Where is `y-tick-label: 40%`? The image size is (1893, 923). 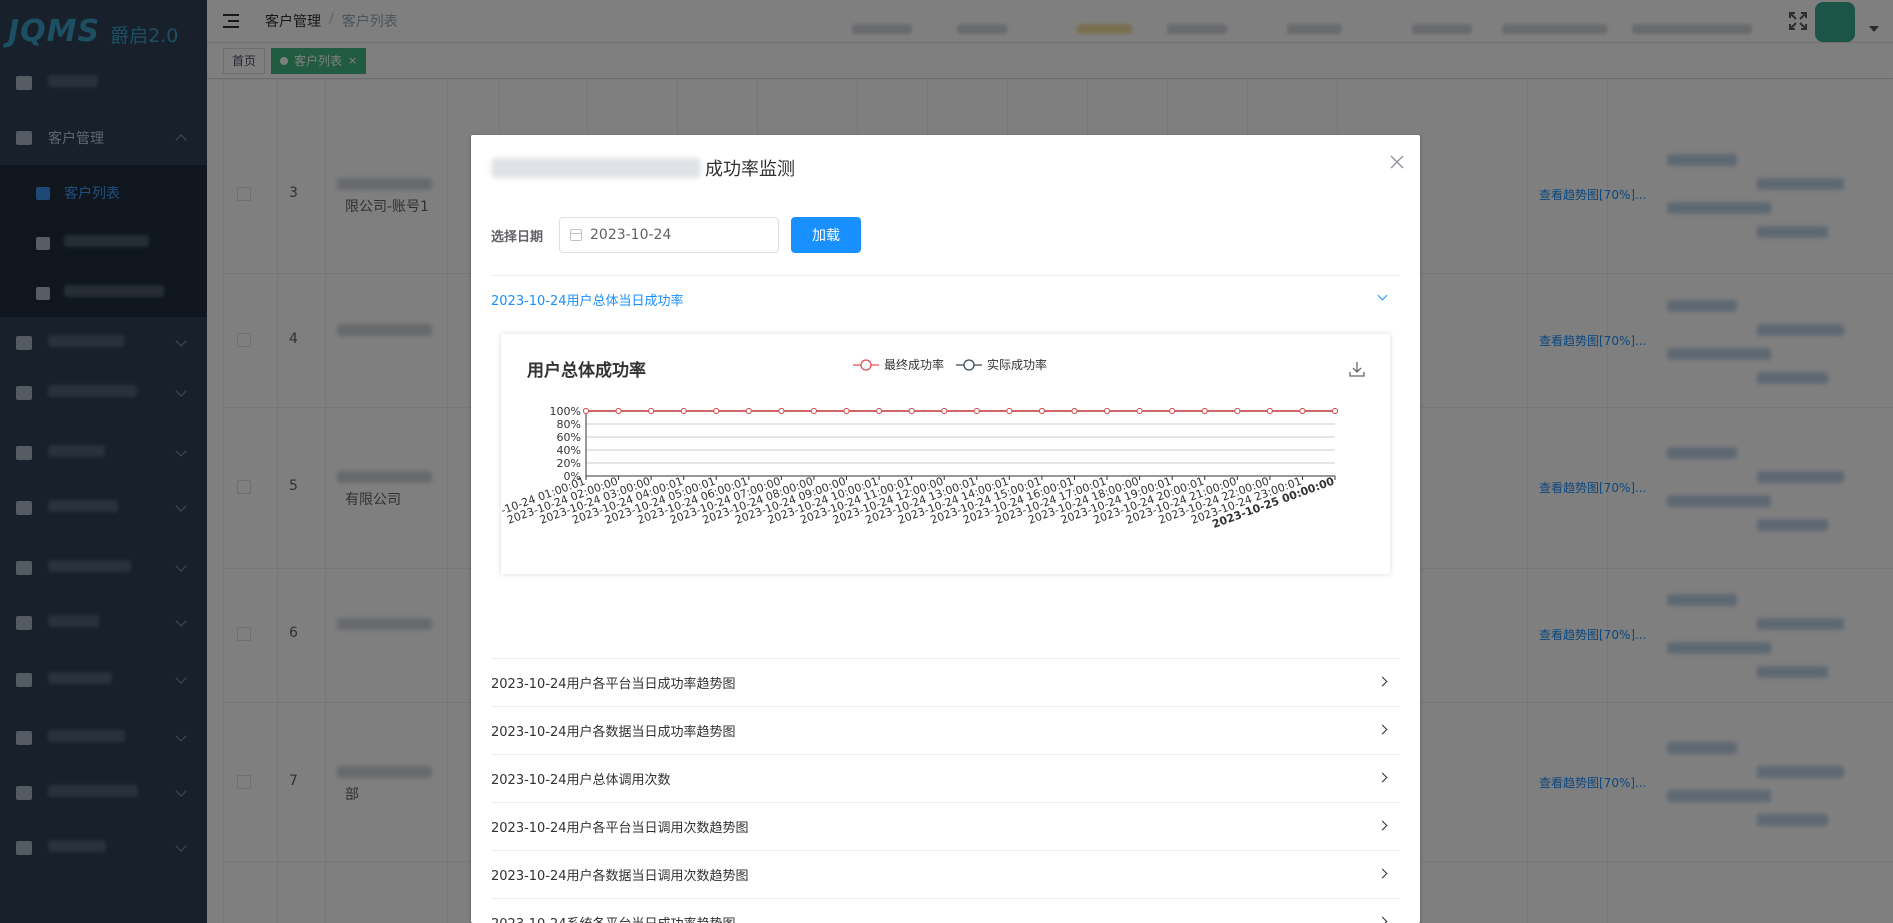
y-tick-label: 40% is located at coordinates (569, 450).